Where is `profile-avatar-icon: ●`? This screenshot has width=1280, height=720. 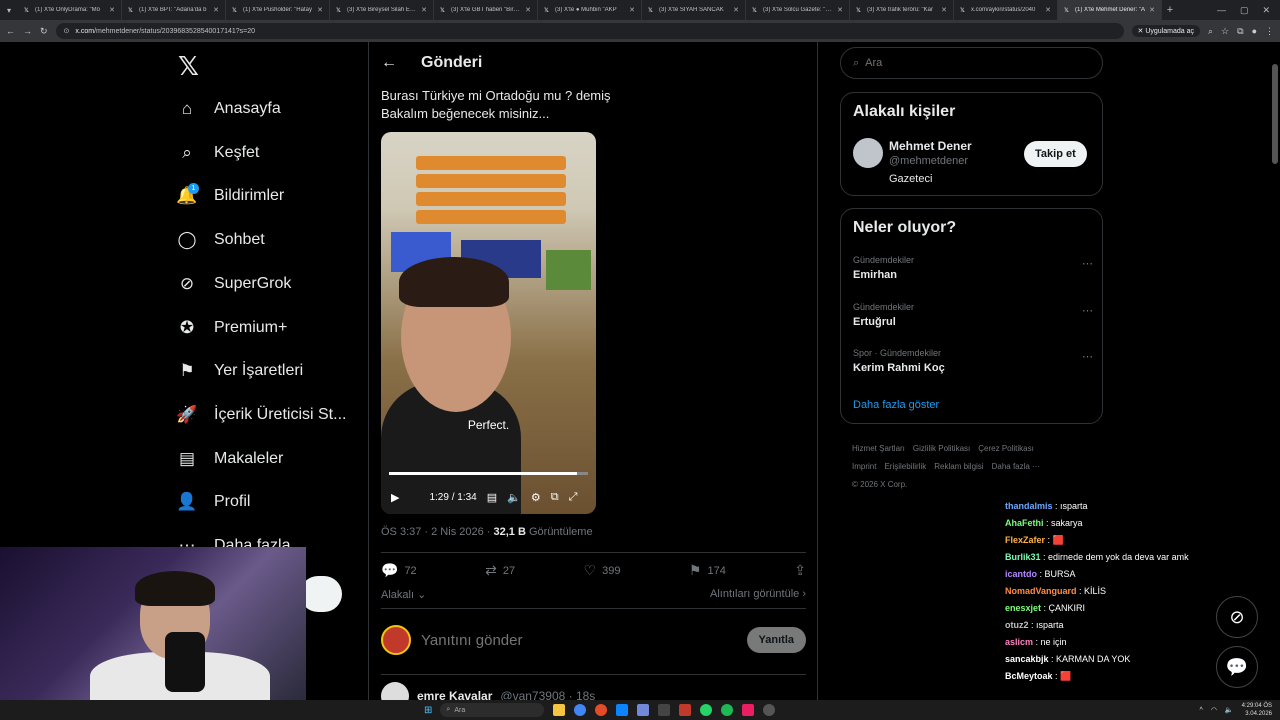 profile-avatar-icon: ● is located at coordinates (1254, 31).